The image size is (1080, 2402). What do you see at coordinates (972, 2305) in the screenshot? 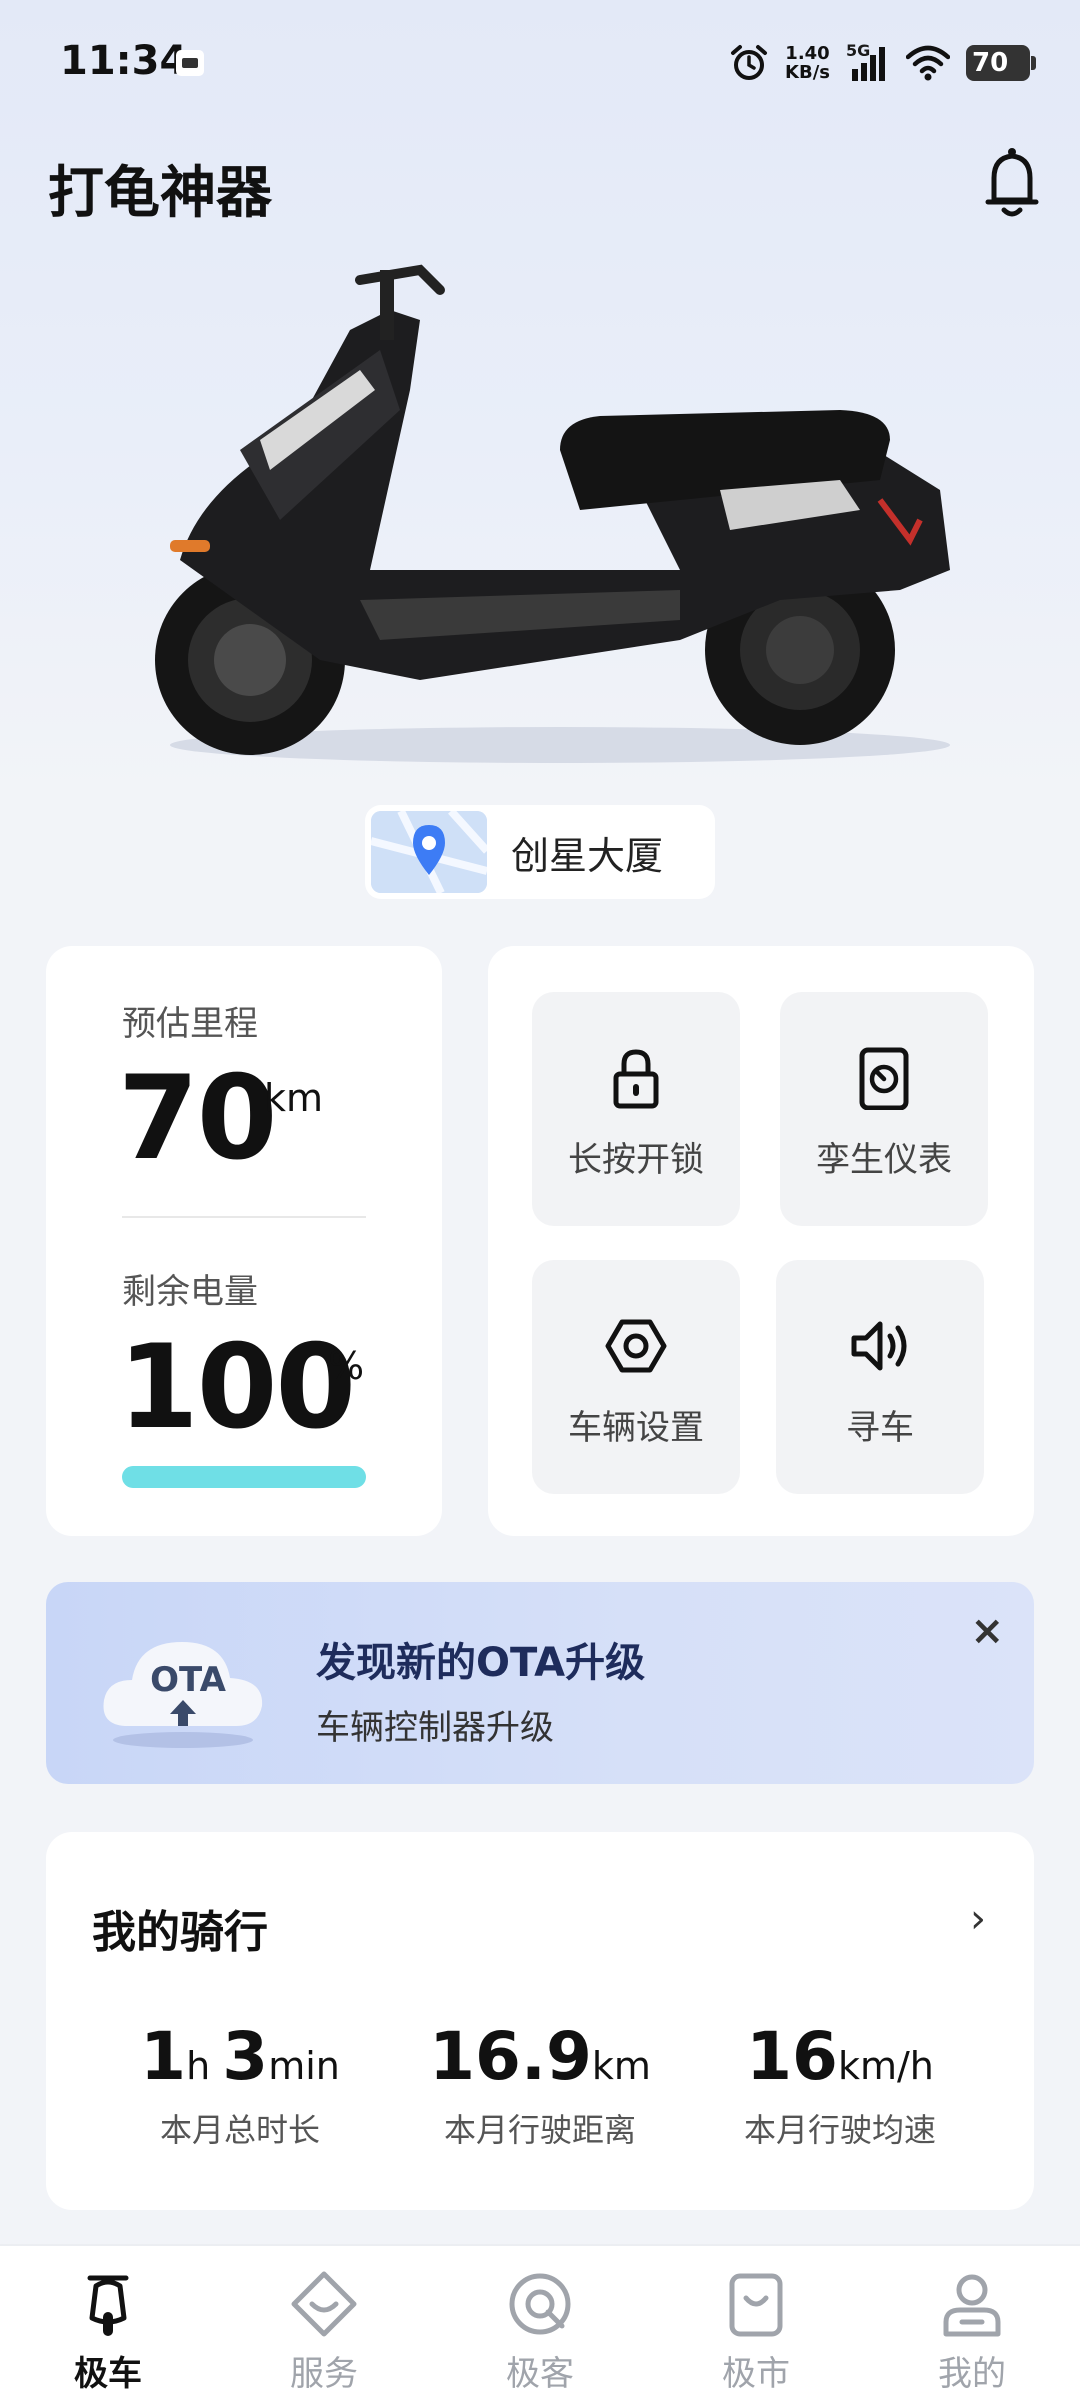
I see `user-icon` at bounding box center [972, 2305].